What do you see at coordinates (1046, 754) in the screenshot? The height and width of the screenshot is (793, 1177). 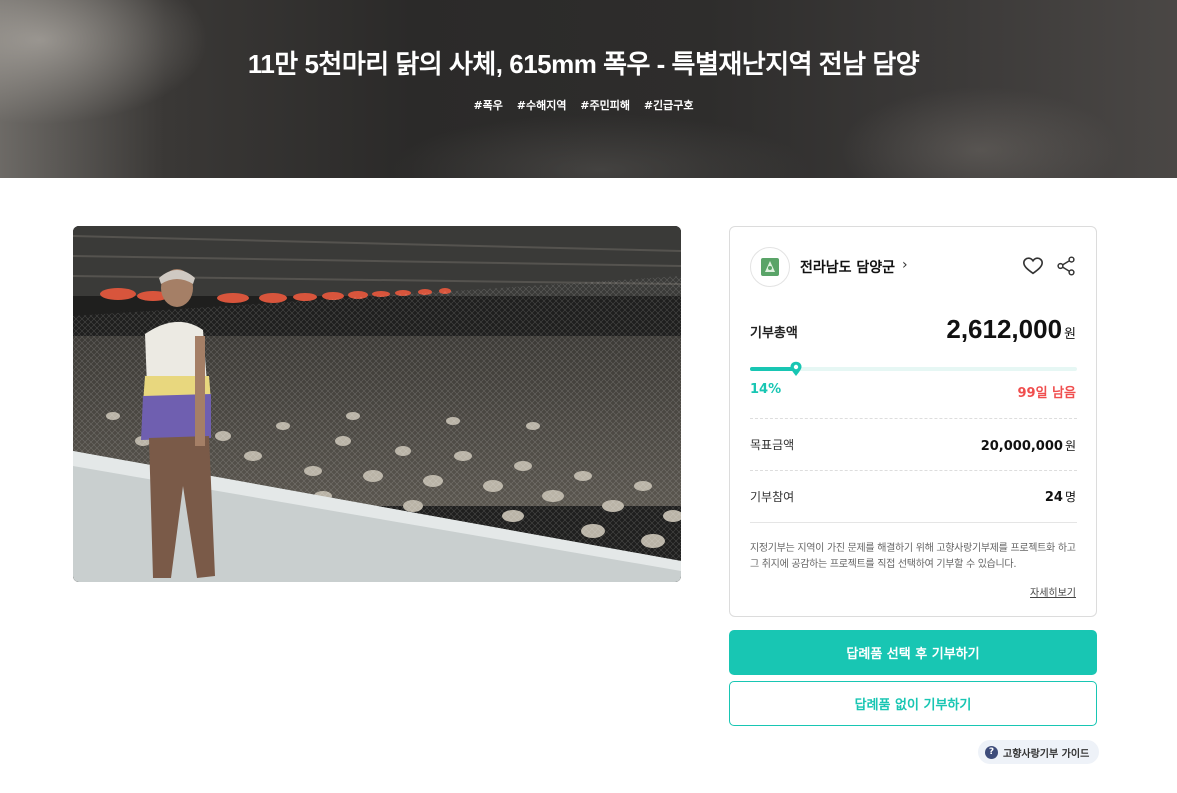 I see `donation-guide-label: 고향사랑기부 가이드` at bounding box center [1046, 754].